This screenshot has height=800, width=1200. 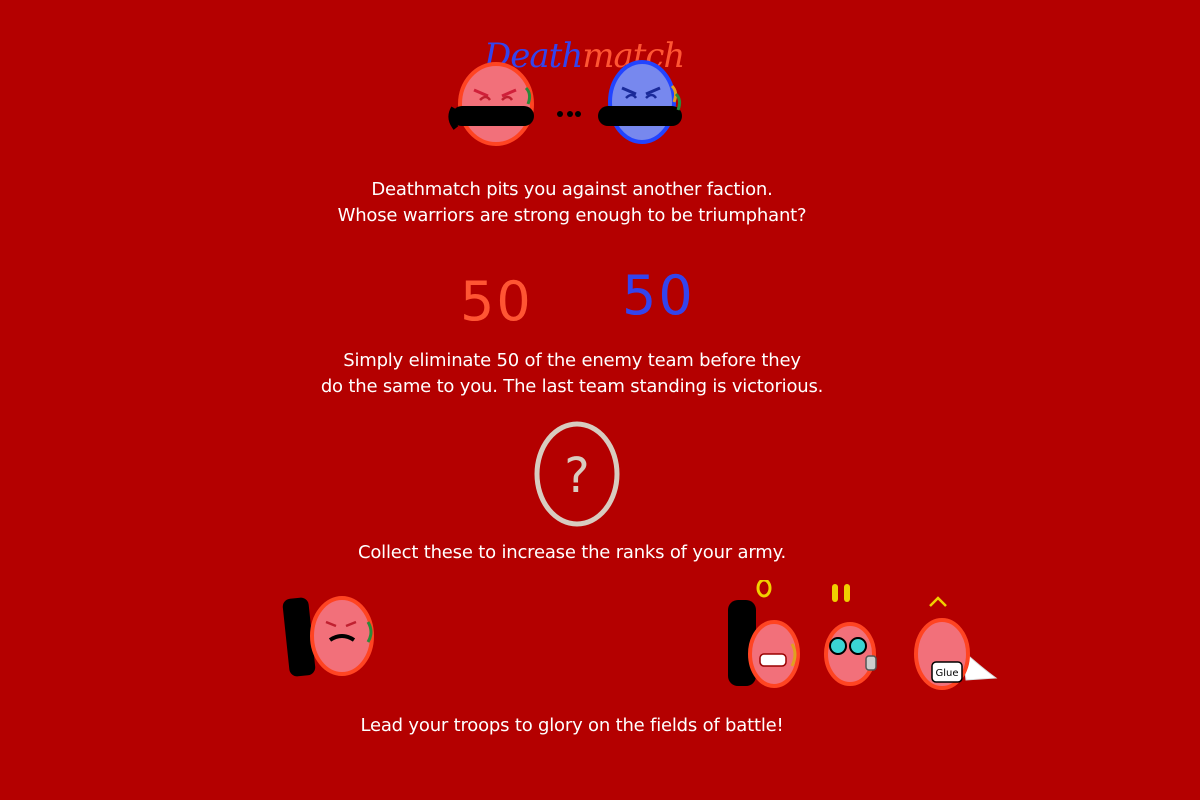 I want to click on blue-team-score: 50, so click(x=658, y=295).